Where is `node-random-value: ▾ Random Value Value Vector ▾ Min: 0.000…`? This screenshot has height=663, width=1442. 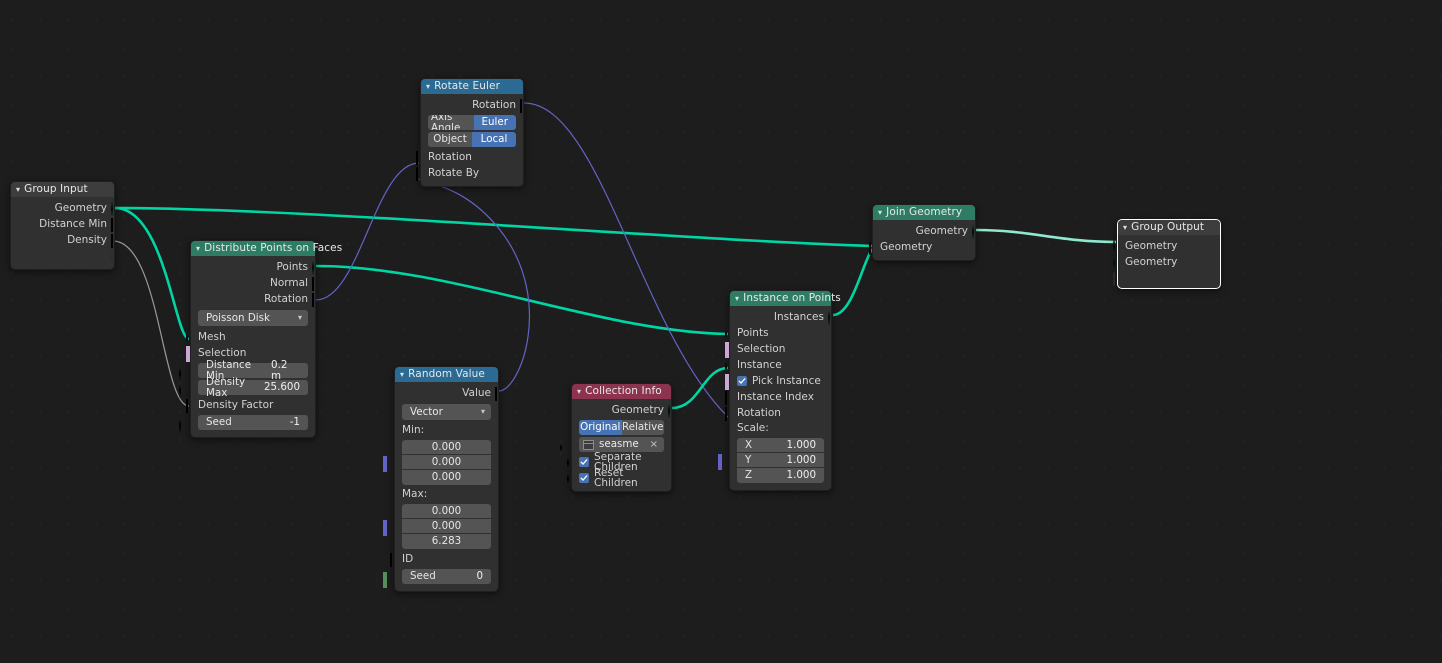
node-random-value: ▾ Random Value Value Vector ▾ Min: 0.000… is located at coordinates (441, 479).